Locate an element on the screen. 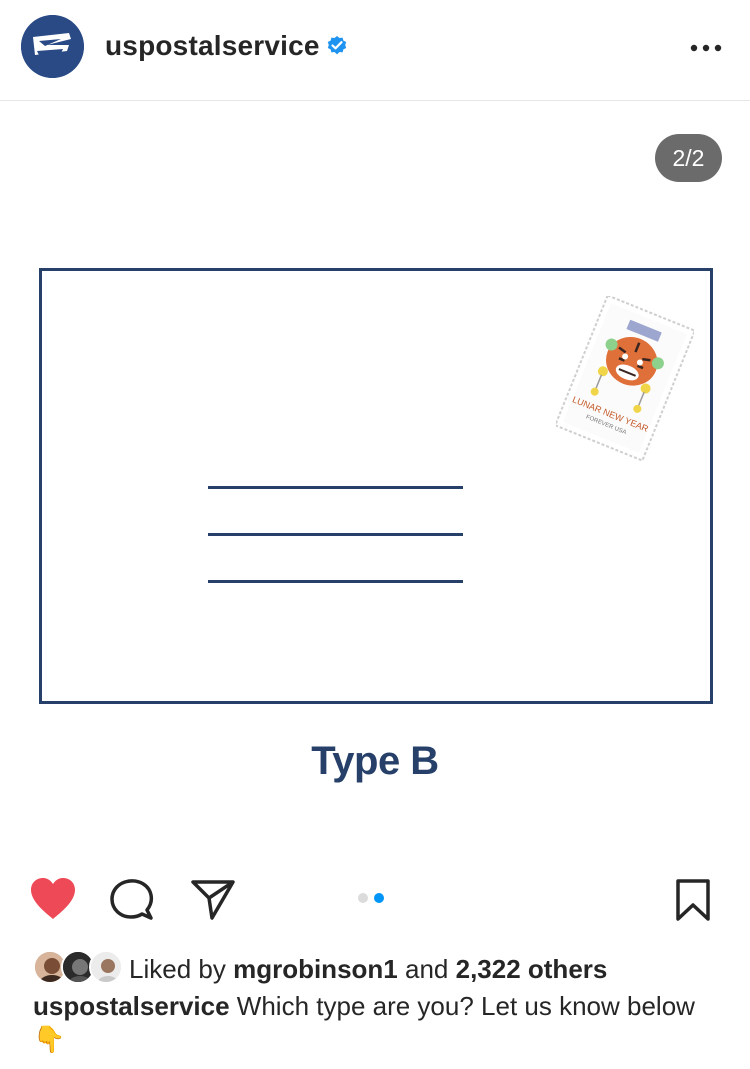 This screenshot has height=1069, width=750. likes-summary: Liked by mgrobinson1 and 2,322 others is located at coordinates (383, 967).